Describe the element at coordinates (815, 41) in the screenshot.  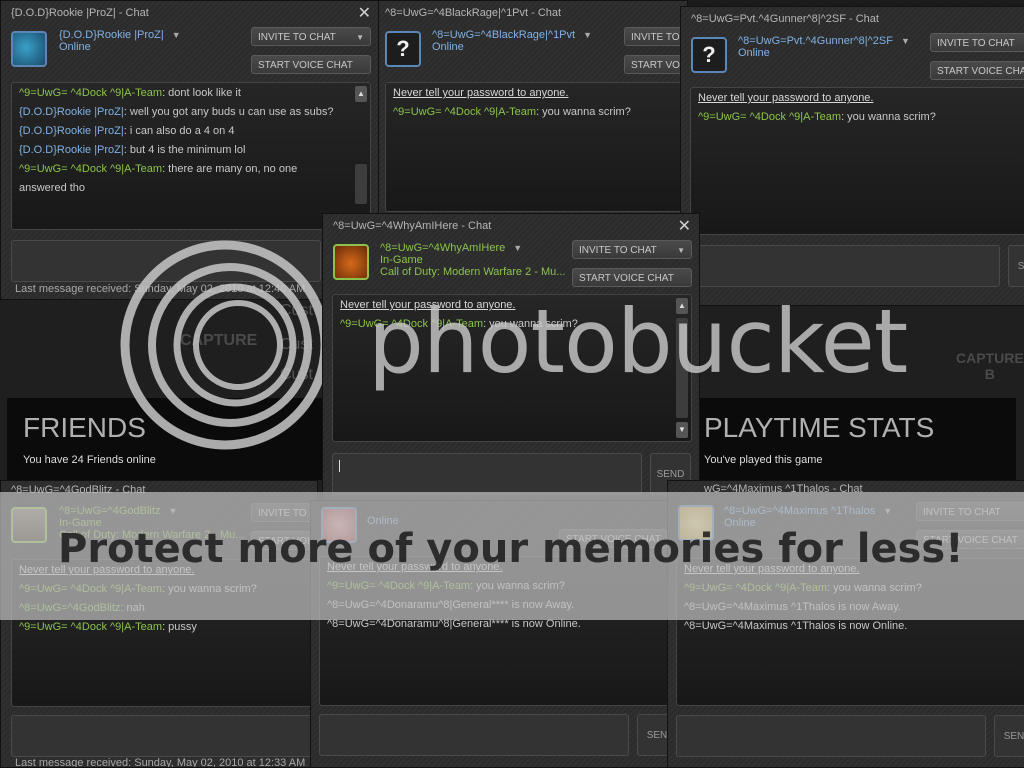
I see `friend-name-text: ^8=UwG=Pvt.^4Gunner^8|^2SF` at that location.